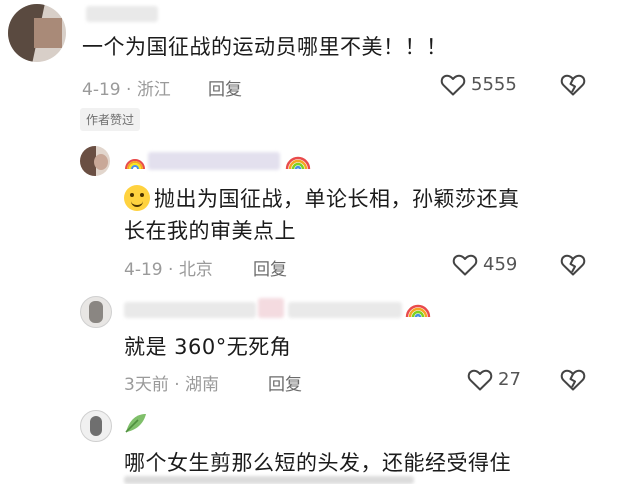 Image resolution: width=640 pixels, height=484 pixels. I want to click on comment-2-dislike-button, so click(573, 265).